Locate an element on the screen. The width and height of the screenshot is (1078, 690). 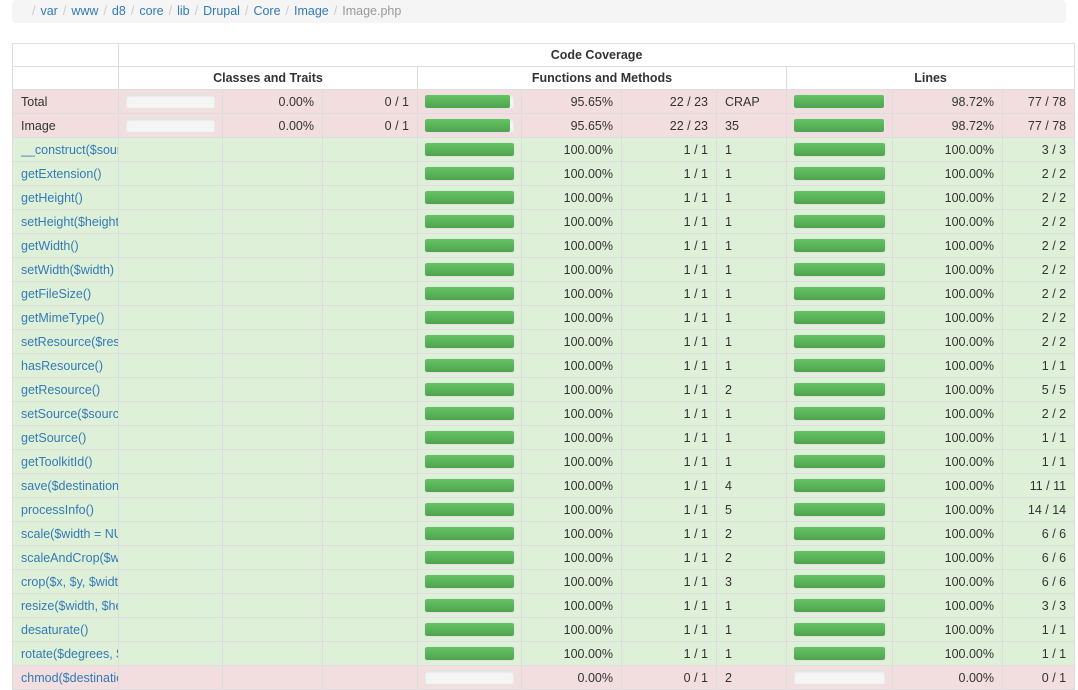
method-name-cell: resize($width, $height) is located at coordinates (65, 605).